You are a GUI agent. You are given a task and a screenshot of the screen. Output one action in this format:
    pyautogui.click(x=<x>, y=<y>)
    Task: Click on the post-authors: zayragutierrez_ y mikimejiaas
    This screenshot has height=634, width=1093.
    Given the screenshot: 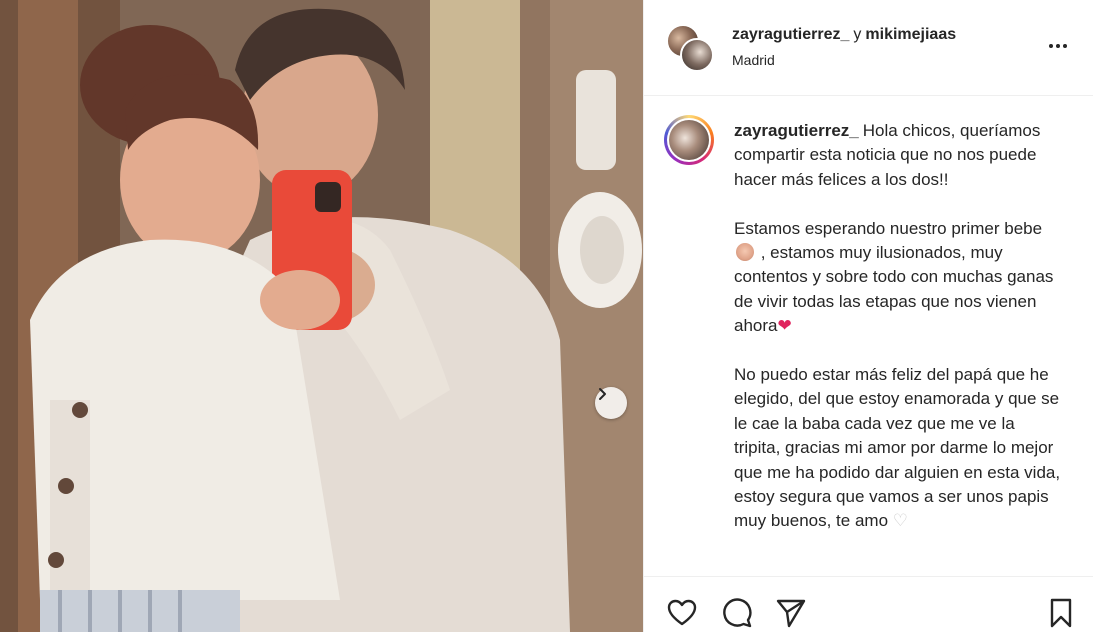 What is the action you would take?
    pyautogui.click(x=844, y=35)
    